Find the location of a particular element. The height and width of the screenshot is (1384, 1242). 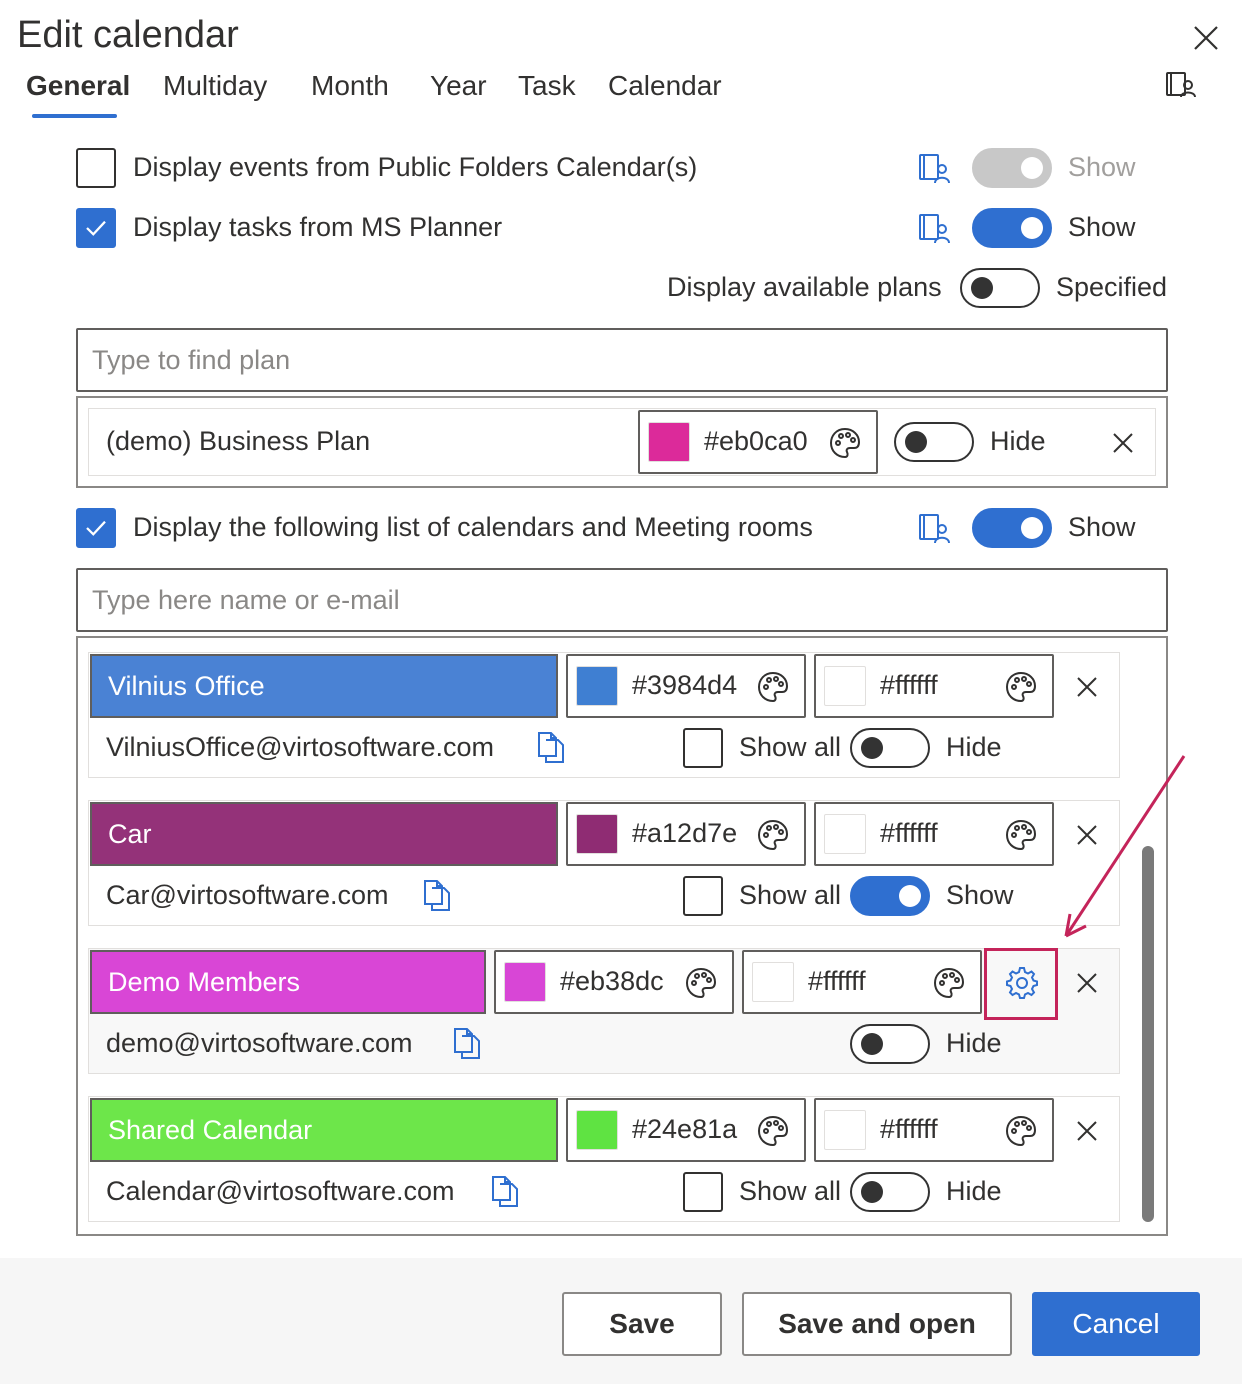

tab-year: Year is located at coordinates (458, 86).